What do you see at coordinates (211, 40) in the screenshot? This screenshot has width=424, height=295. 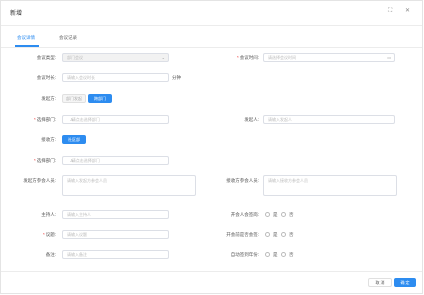 I see `tab-bar: 会议详情 会议记录` at bounding box center [211, 40].